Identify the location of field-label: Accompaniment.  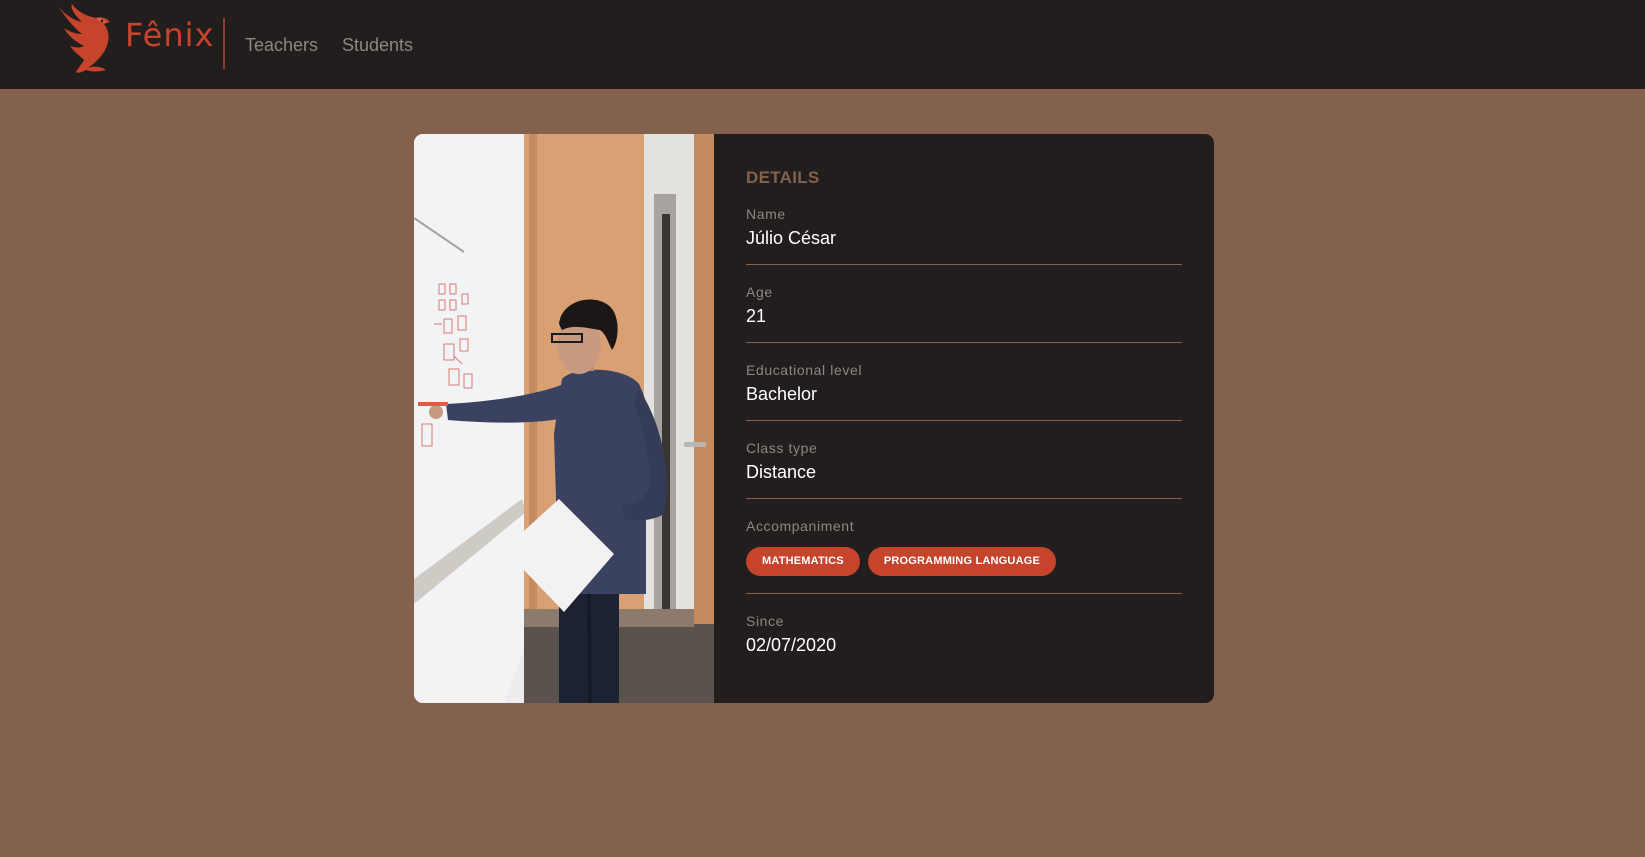
(800, 526).